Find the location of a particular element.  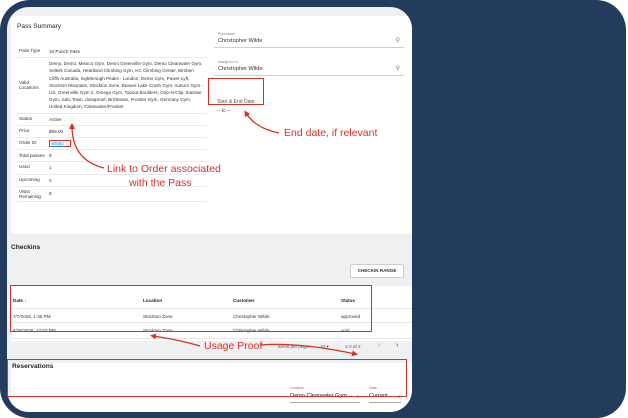

pass-summary-title: Pass Summary is located at coordinates (39, 26).